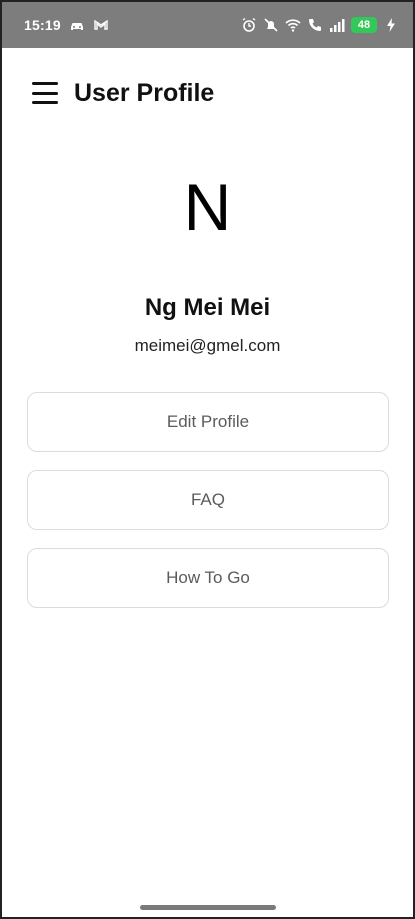  I want to click on avatar: N, so click(207, 207).